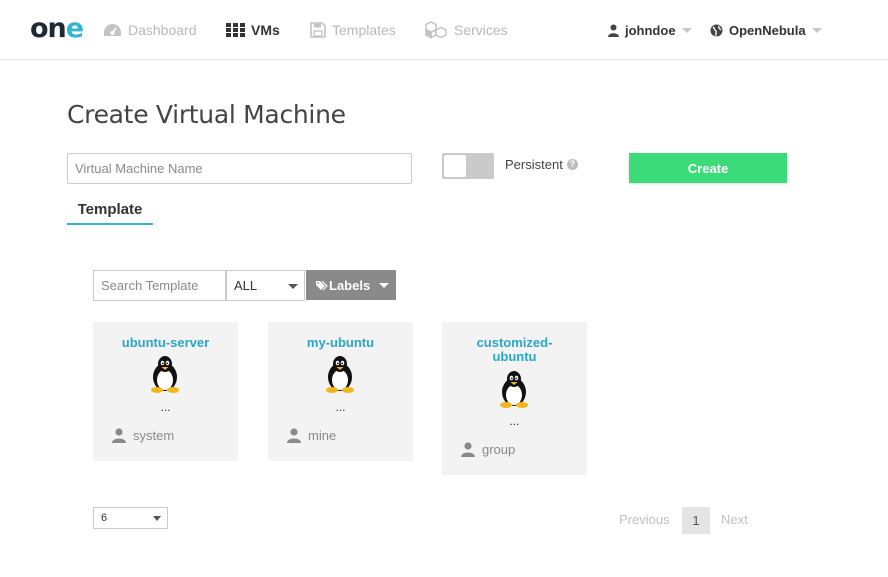 This screenshot has width=888, height=577. I want to click on template-card-my-ubuntu: my-ubuntu ... mine, so click(340, 391).